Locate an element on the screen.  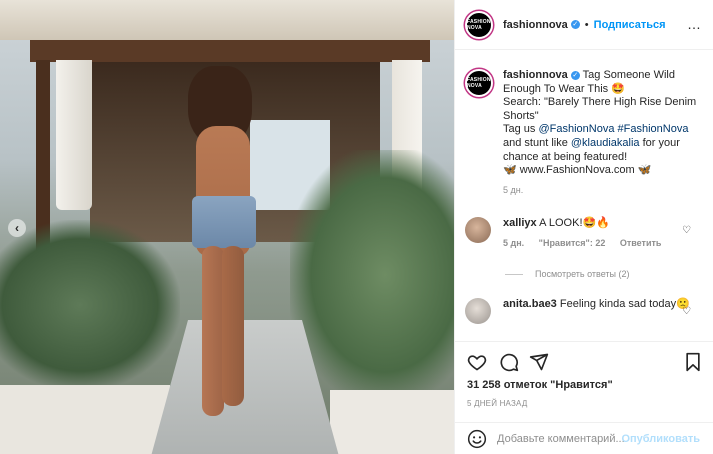
comment-likes: "Нравится": 22 is located at coordinates (572, 243).